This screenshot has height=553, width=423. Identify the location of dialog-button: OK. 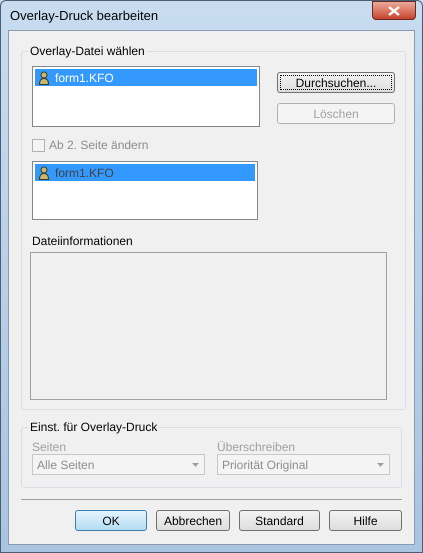
(111, 520).